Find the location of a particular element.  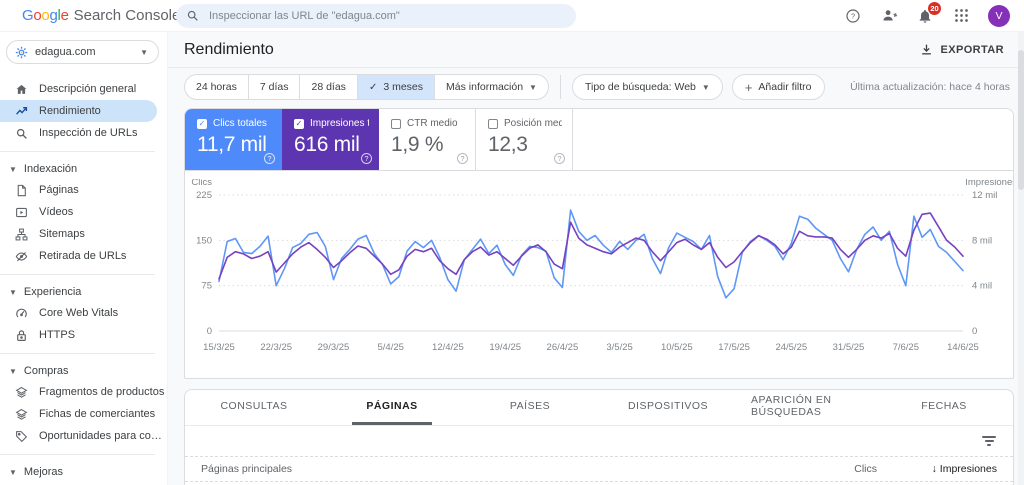

sidebar-item-sitemaps: Sitemaps is located at coordinates (83, 234).